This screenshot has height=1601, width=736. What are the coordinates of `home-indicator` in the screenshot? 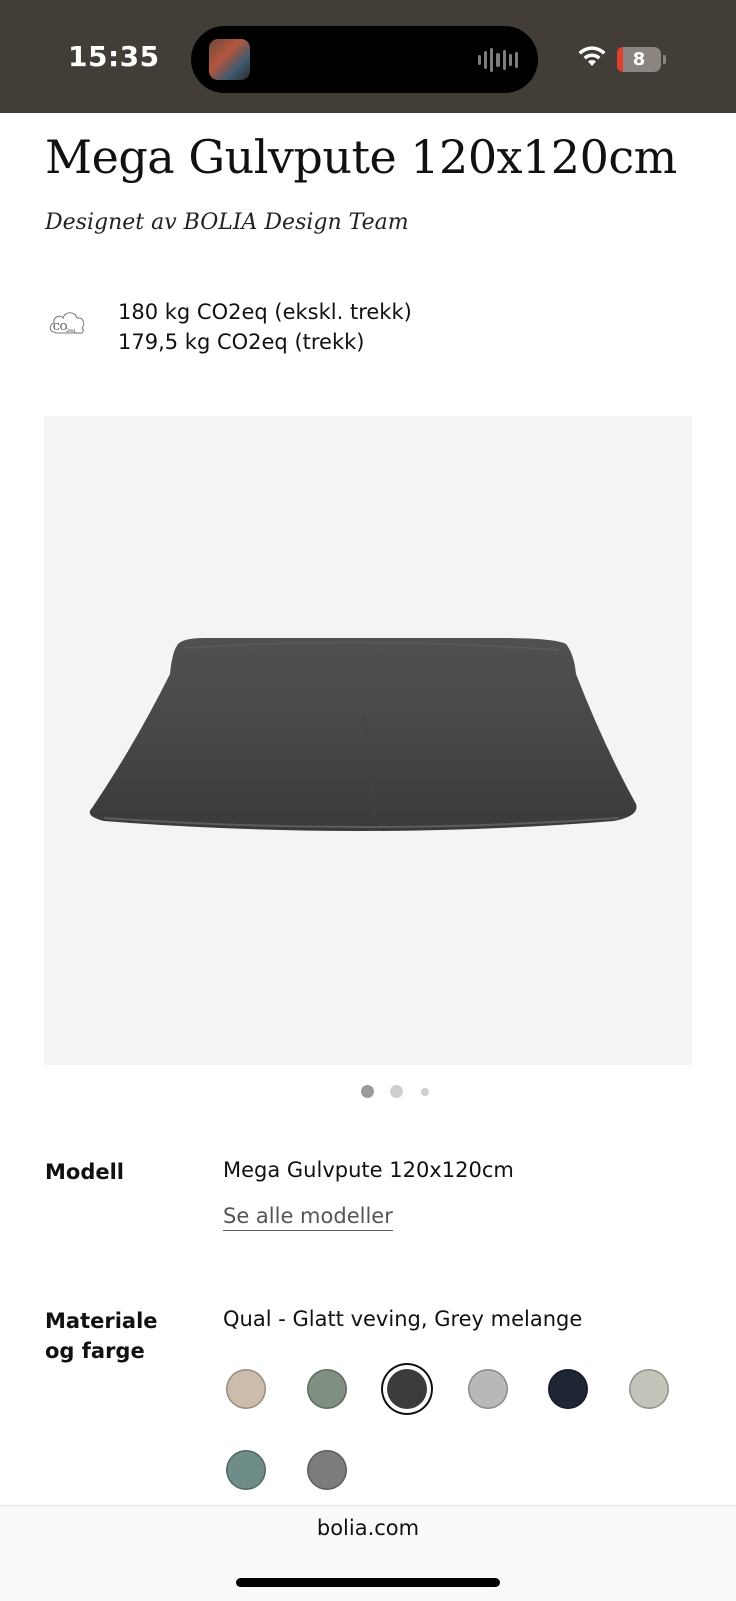 It's located at (368, 1582).